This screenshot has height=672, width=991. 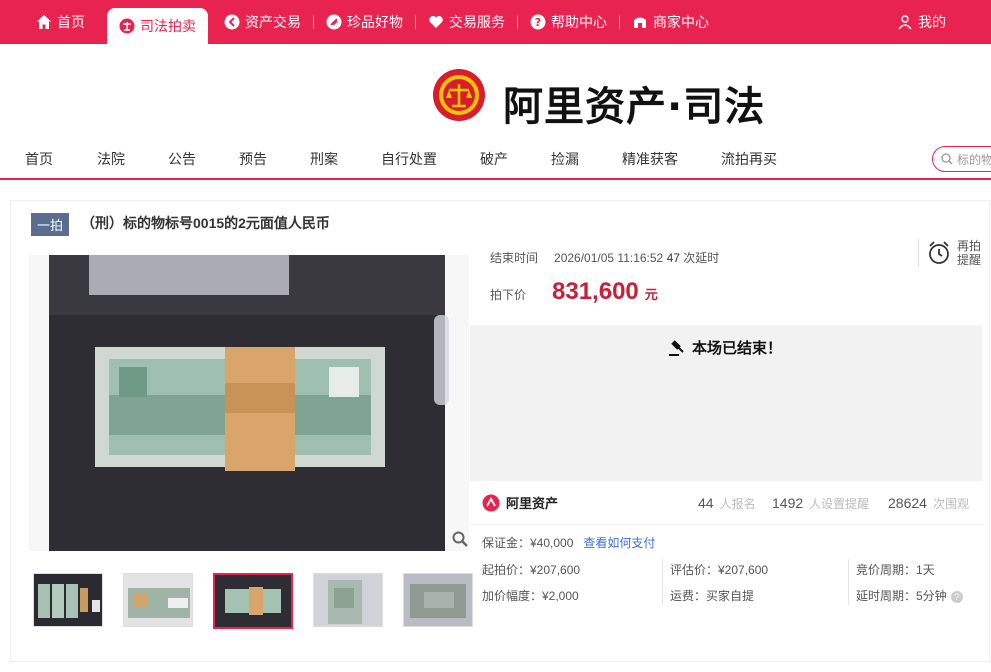 What do you see at coordinates (477, 22) in the screenshot?
I see `top-nav-label: 交易服务` at bounding box center [477, 22].